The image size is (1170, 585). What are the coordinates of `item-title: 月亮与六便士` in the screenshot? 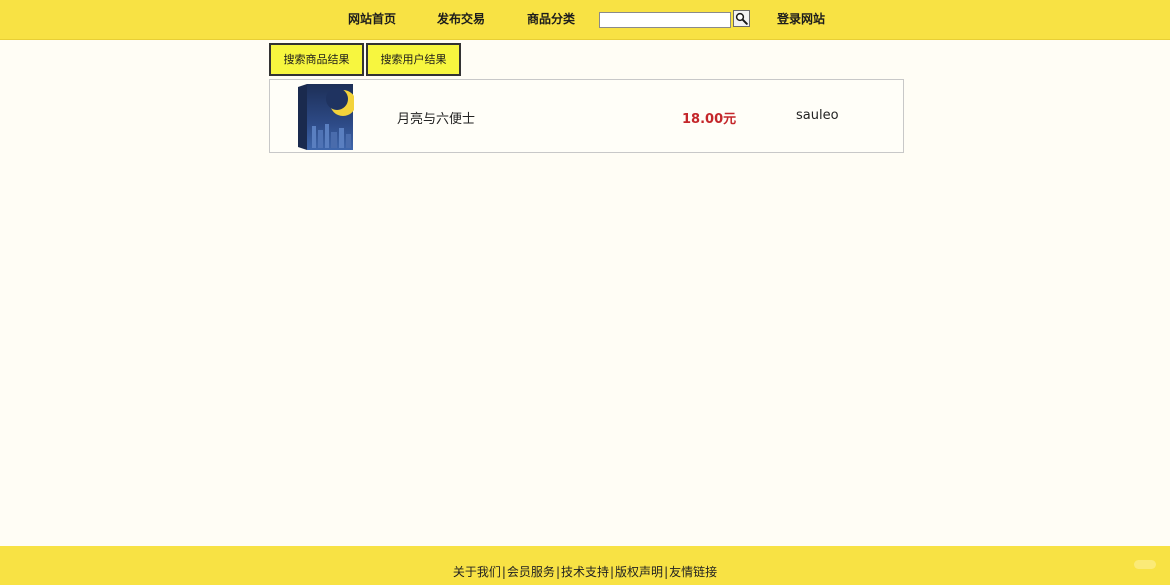 It's located at (436, 117).